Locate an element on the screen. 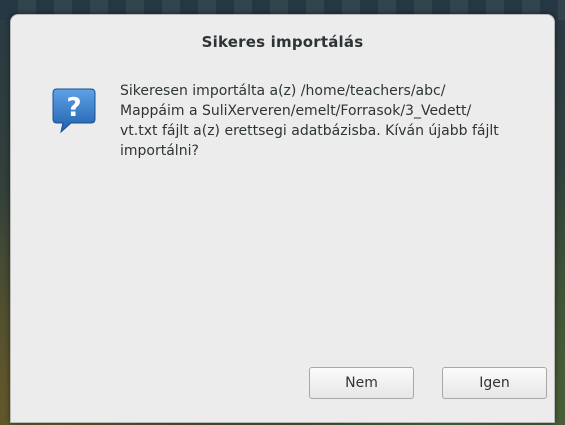 Image resolution: width=565 pixels, height=425 pixels. question-icon: ? is located at coordinates (74, 110).